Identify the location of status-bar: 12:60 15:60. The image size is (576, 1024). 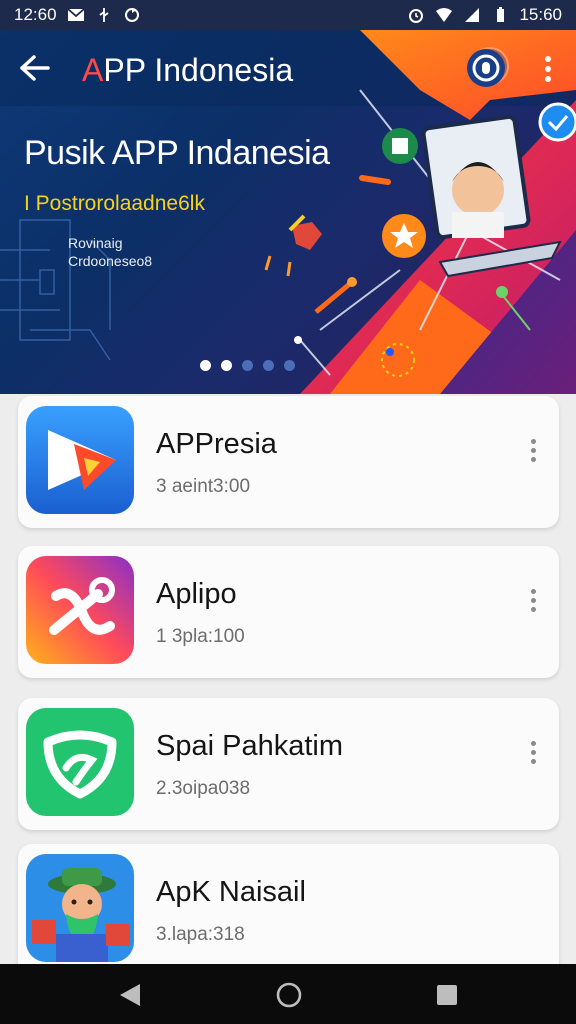
(288, 15).